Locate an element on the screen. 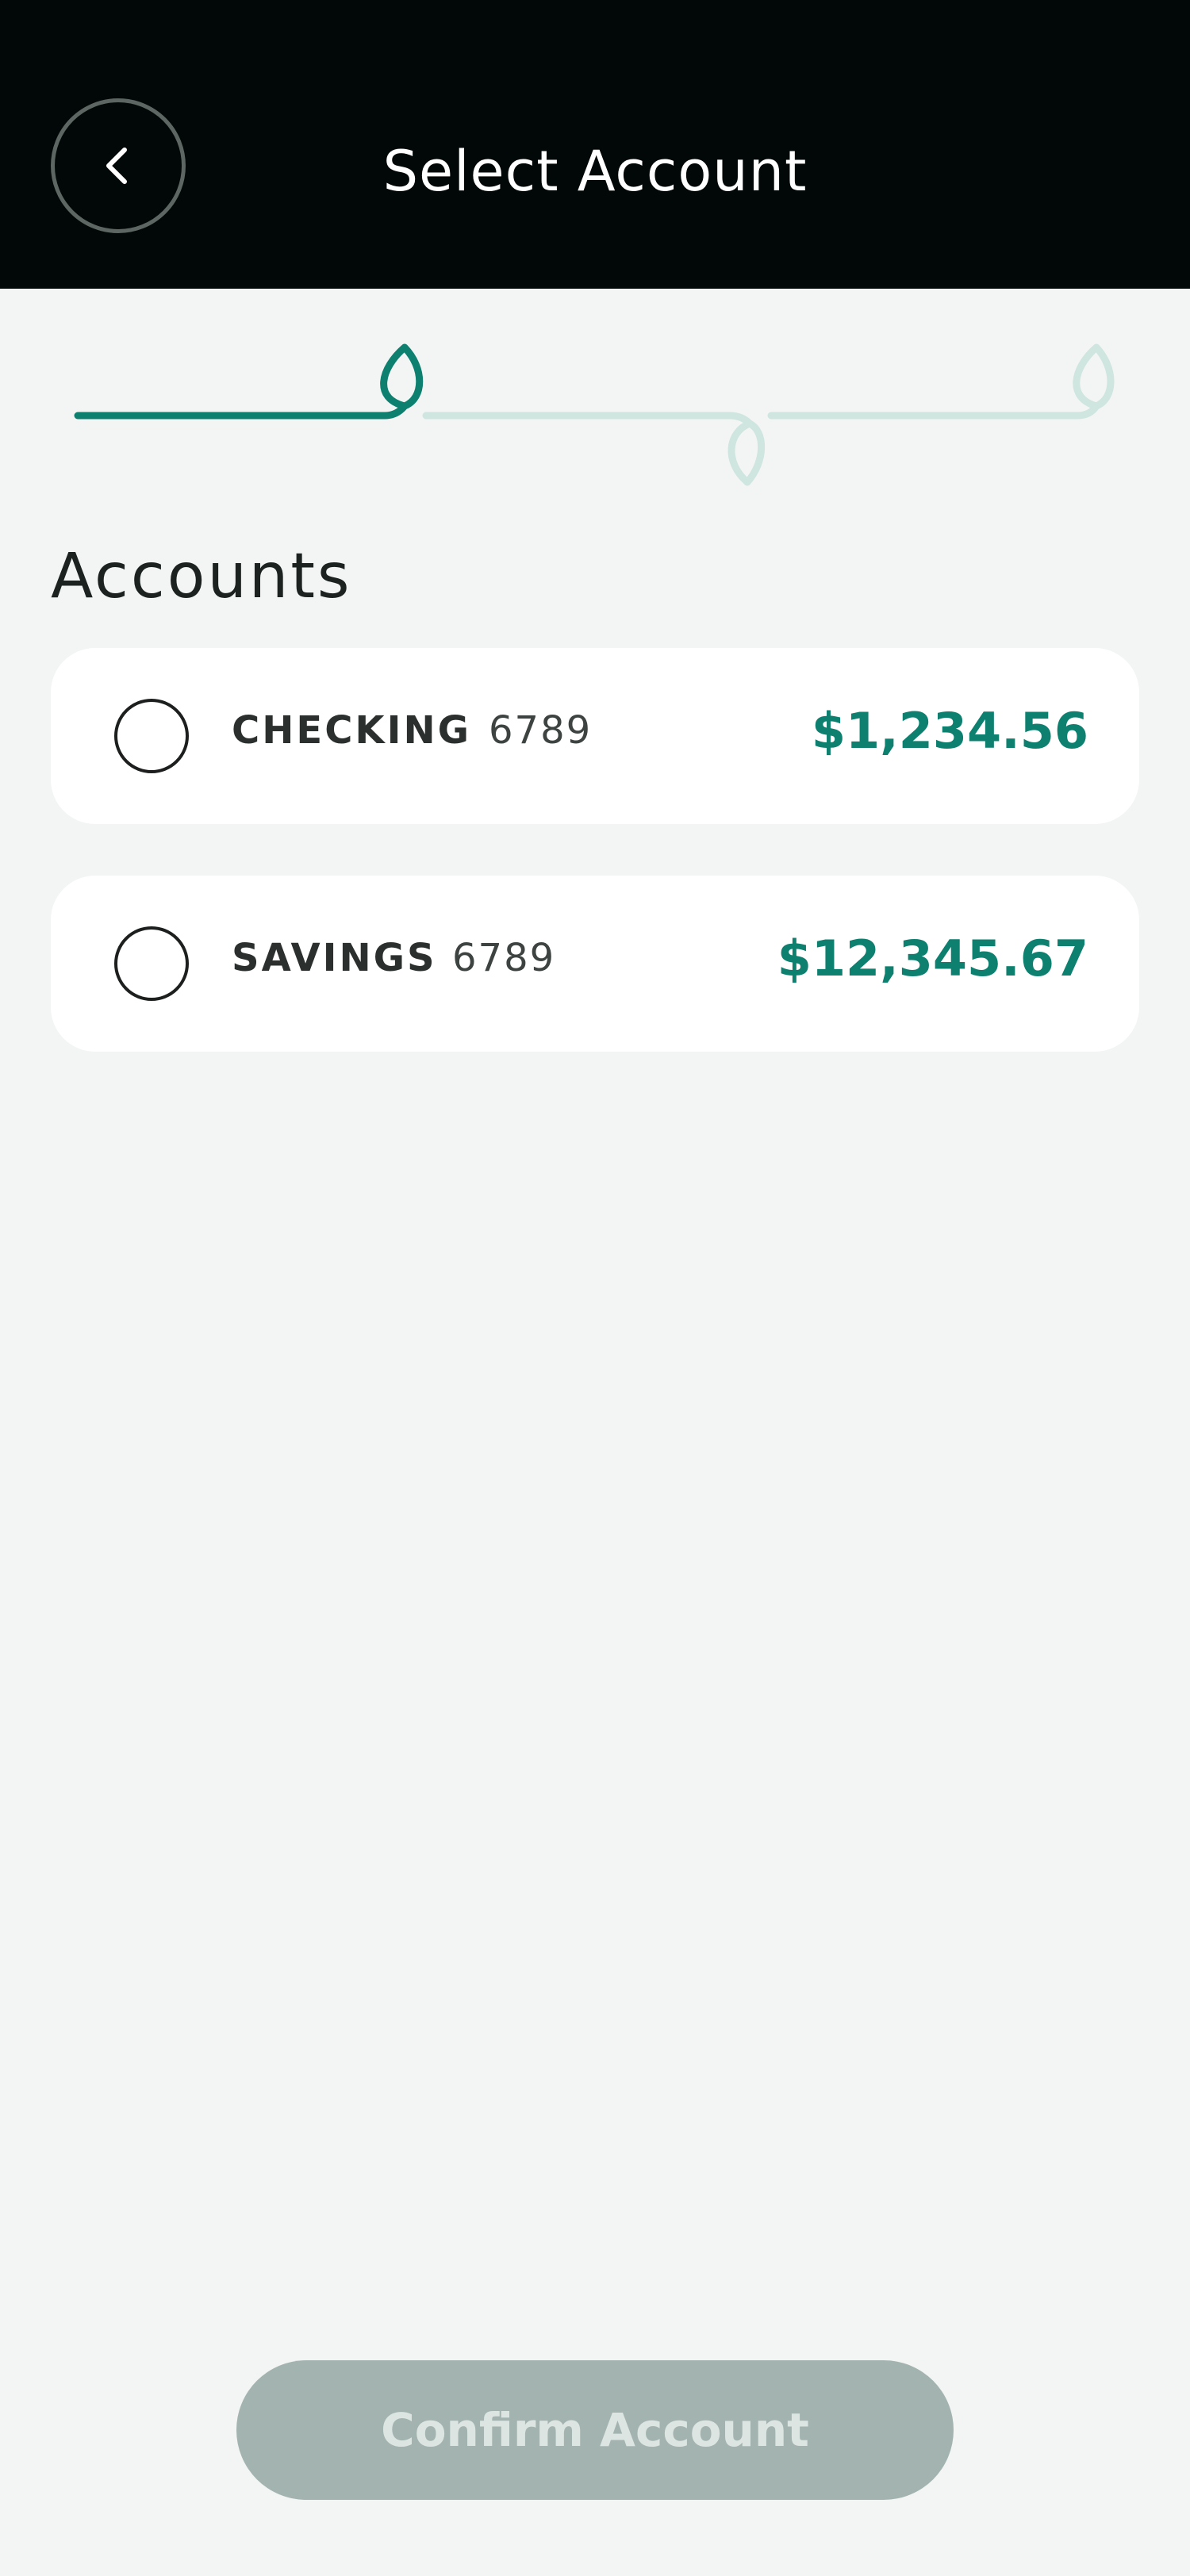  step-2-pending is located at coordinates (594, 449).